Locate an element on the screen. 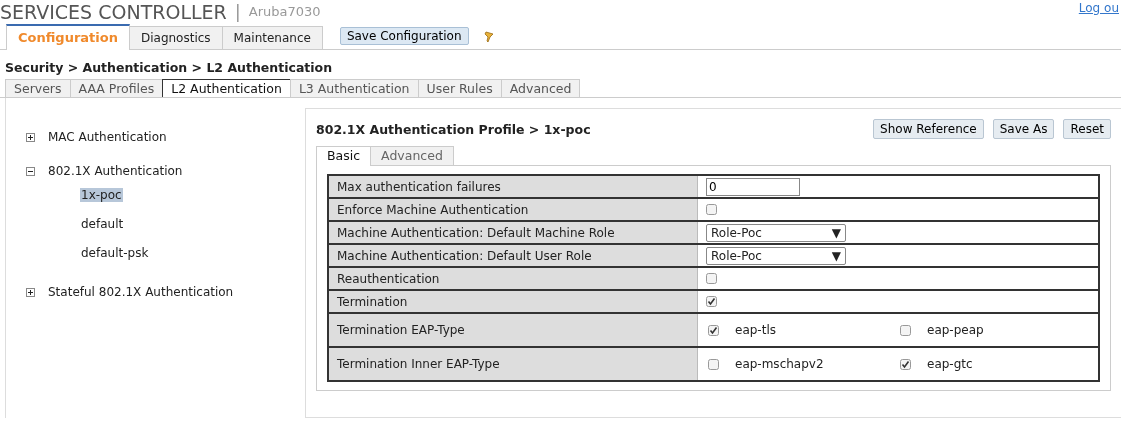 Image resolution: width=1121 pixels, height=441 pixels. setting-label: Max authentication failures is located at coordinates (513, 186).